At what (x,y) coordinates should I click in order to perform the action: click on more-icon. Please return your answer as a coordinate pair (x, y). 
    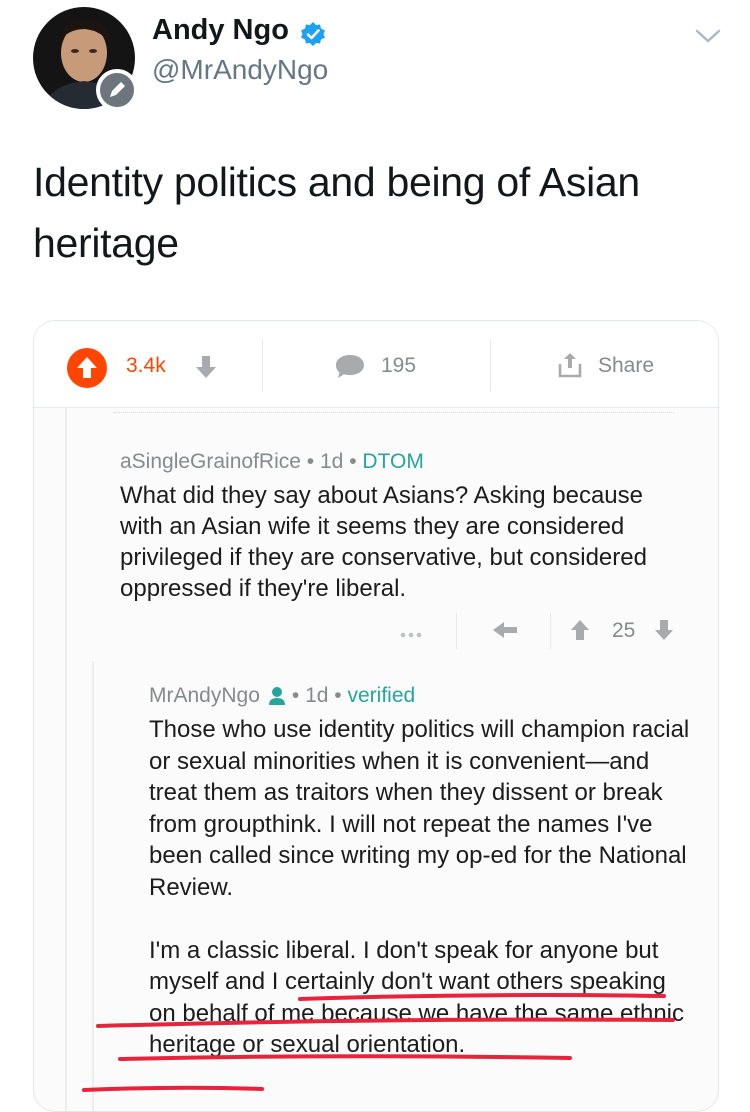
    Looking at the image, I should click on (411, 632).